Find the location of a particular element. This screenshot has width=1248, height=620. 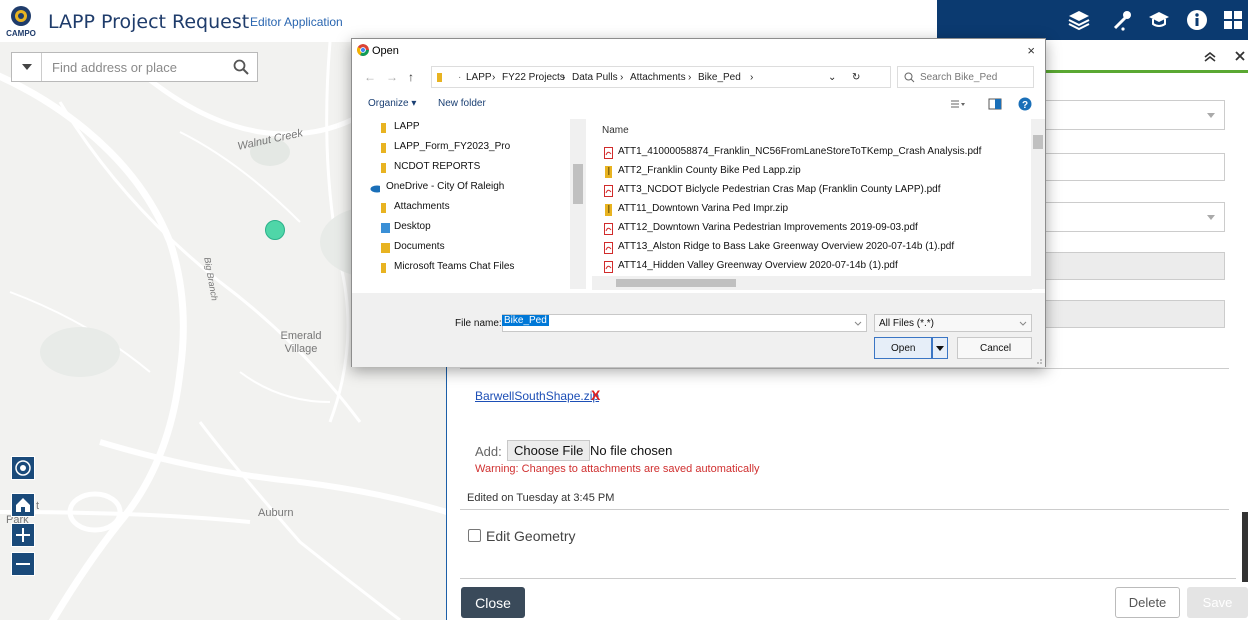

dialog-title: Open is located at coordinates (385, 51).